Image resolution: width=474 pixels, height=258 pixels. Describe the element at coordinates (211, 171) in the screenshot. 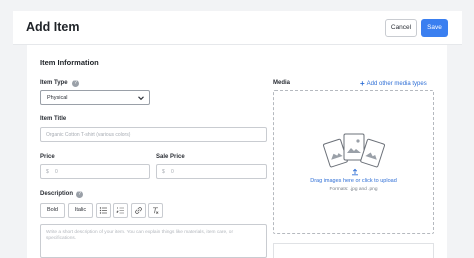

I see `sale-price-input: $ 0` at that location.